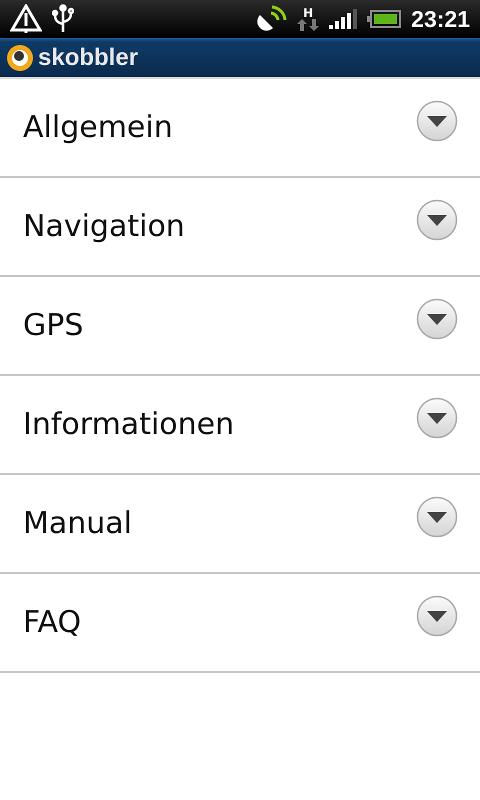 This screenshot has width=480, height=800. What do you see at coordinates (63, 19) in the screenshot?
I see `usb-icon` at bounding box center [63, 19].